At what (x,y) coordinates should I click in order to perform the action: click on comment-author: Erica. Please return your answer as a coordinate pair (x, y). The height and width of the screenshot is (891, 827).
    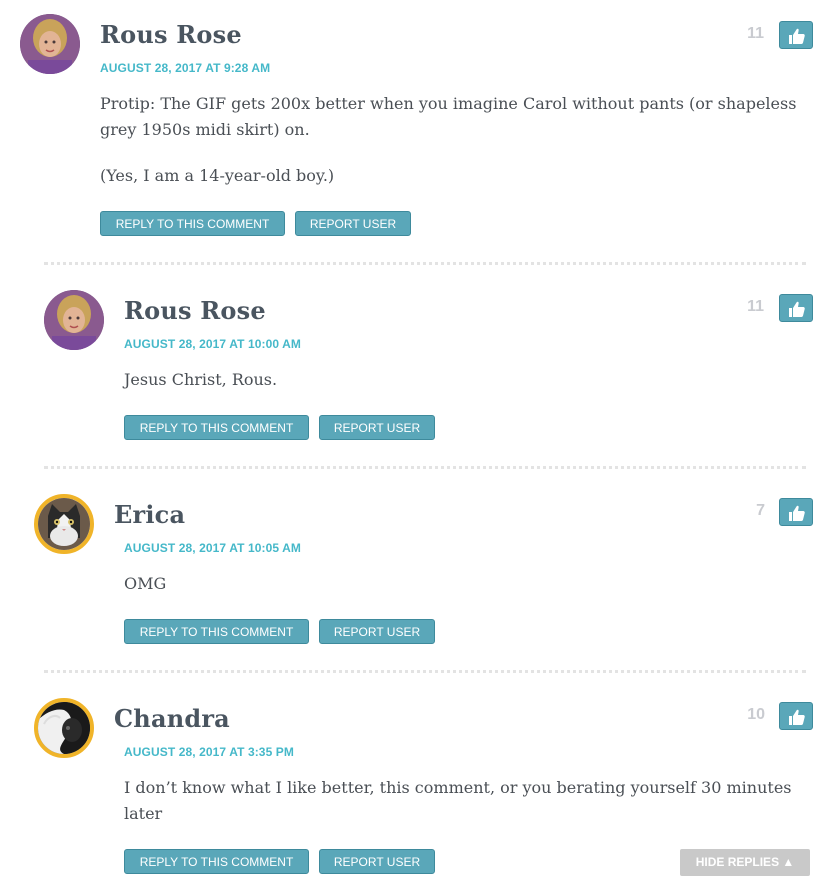
    Looking at the image, I should click on (149, 514).